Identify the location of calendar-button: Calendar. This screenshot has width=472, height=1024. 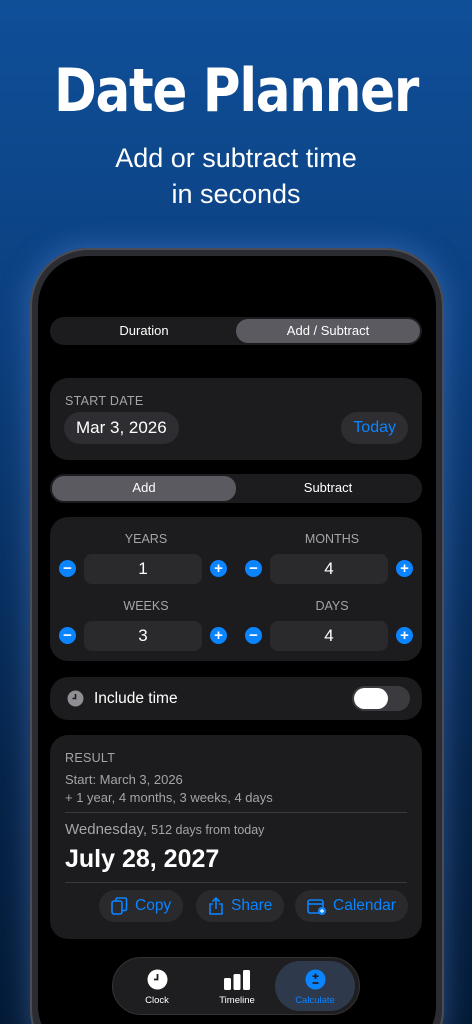
(351, 906).